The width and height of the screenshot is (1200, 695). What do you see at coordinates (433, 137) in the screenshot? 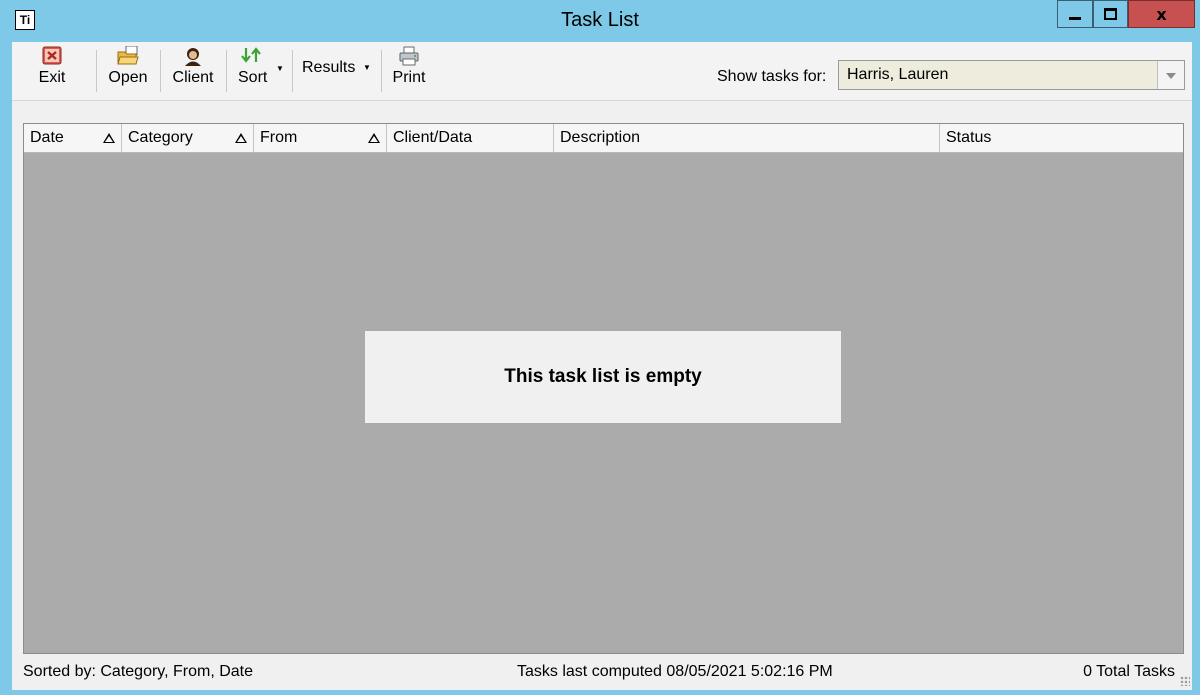
I see `column-header-label: Client/Data` at bounding box center [433, 137].